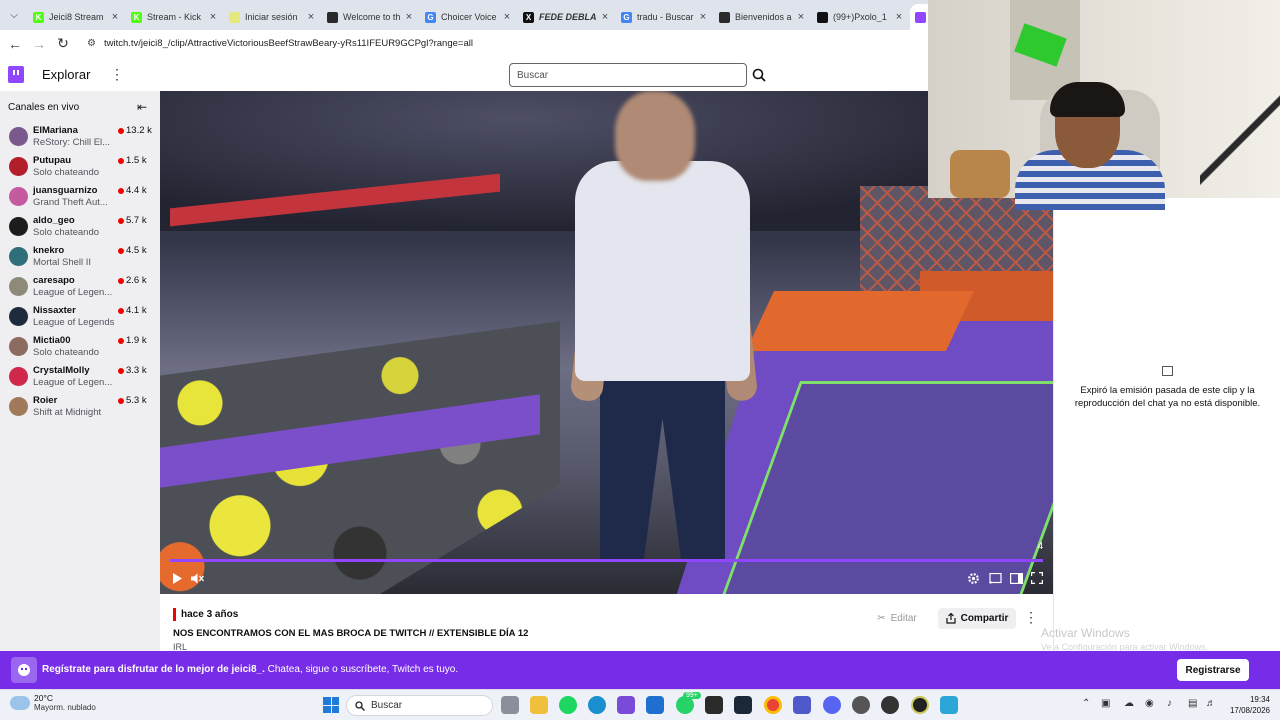 The height and width of the screenshot is (720, 1280). Describe the element at coordinates (74, 322) in the screenshot. I see `channel-game: League of Legends` at that location.